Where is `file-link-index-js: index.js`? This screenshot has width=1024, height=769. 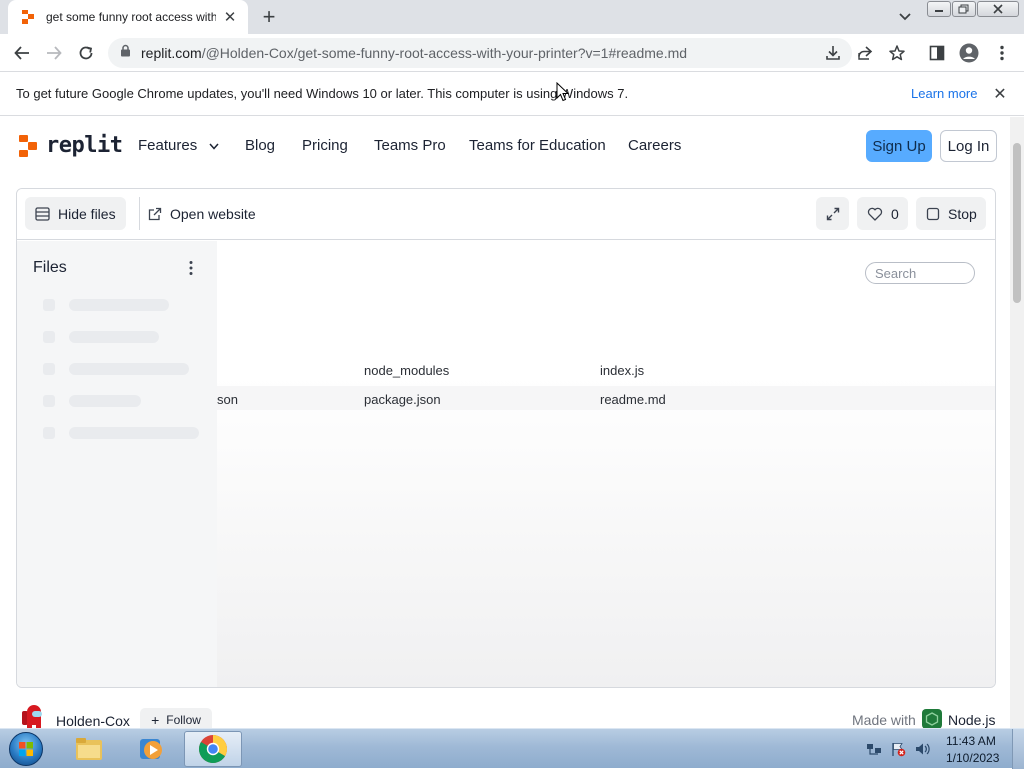 file-link-index-js: index.js is located at coordinates (622, 370).